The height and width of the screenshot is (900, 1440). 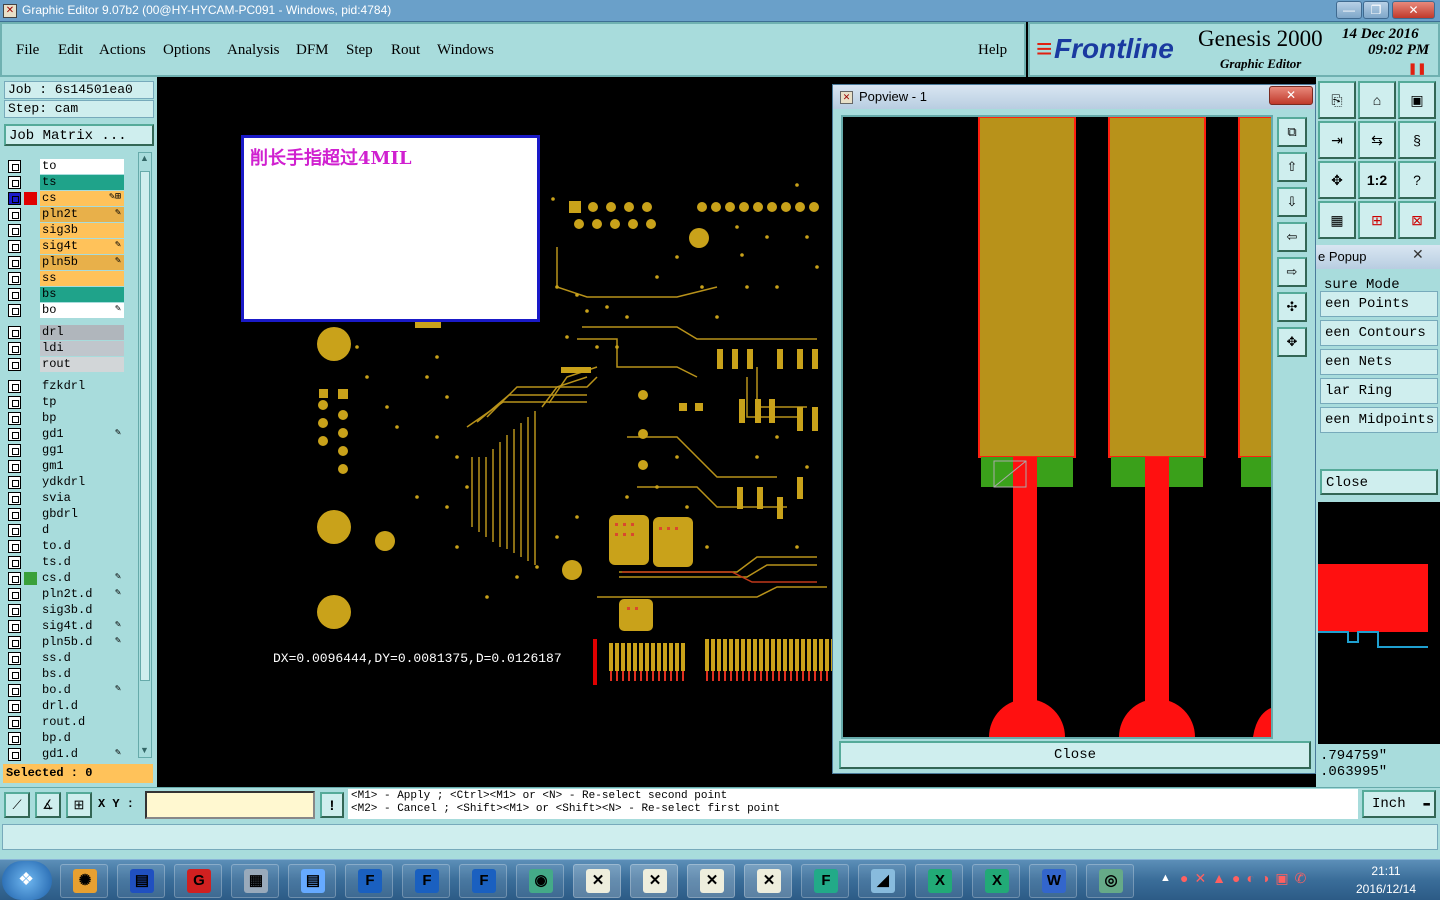 What do you see at coordinates (1418, 254) in the screenshot?
I see `measure-popup-close-icon: ✕` at bounding box center [1418, 254].